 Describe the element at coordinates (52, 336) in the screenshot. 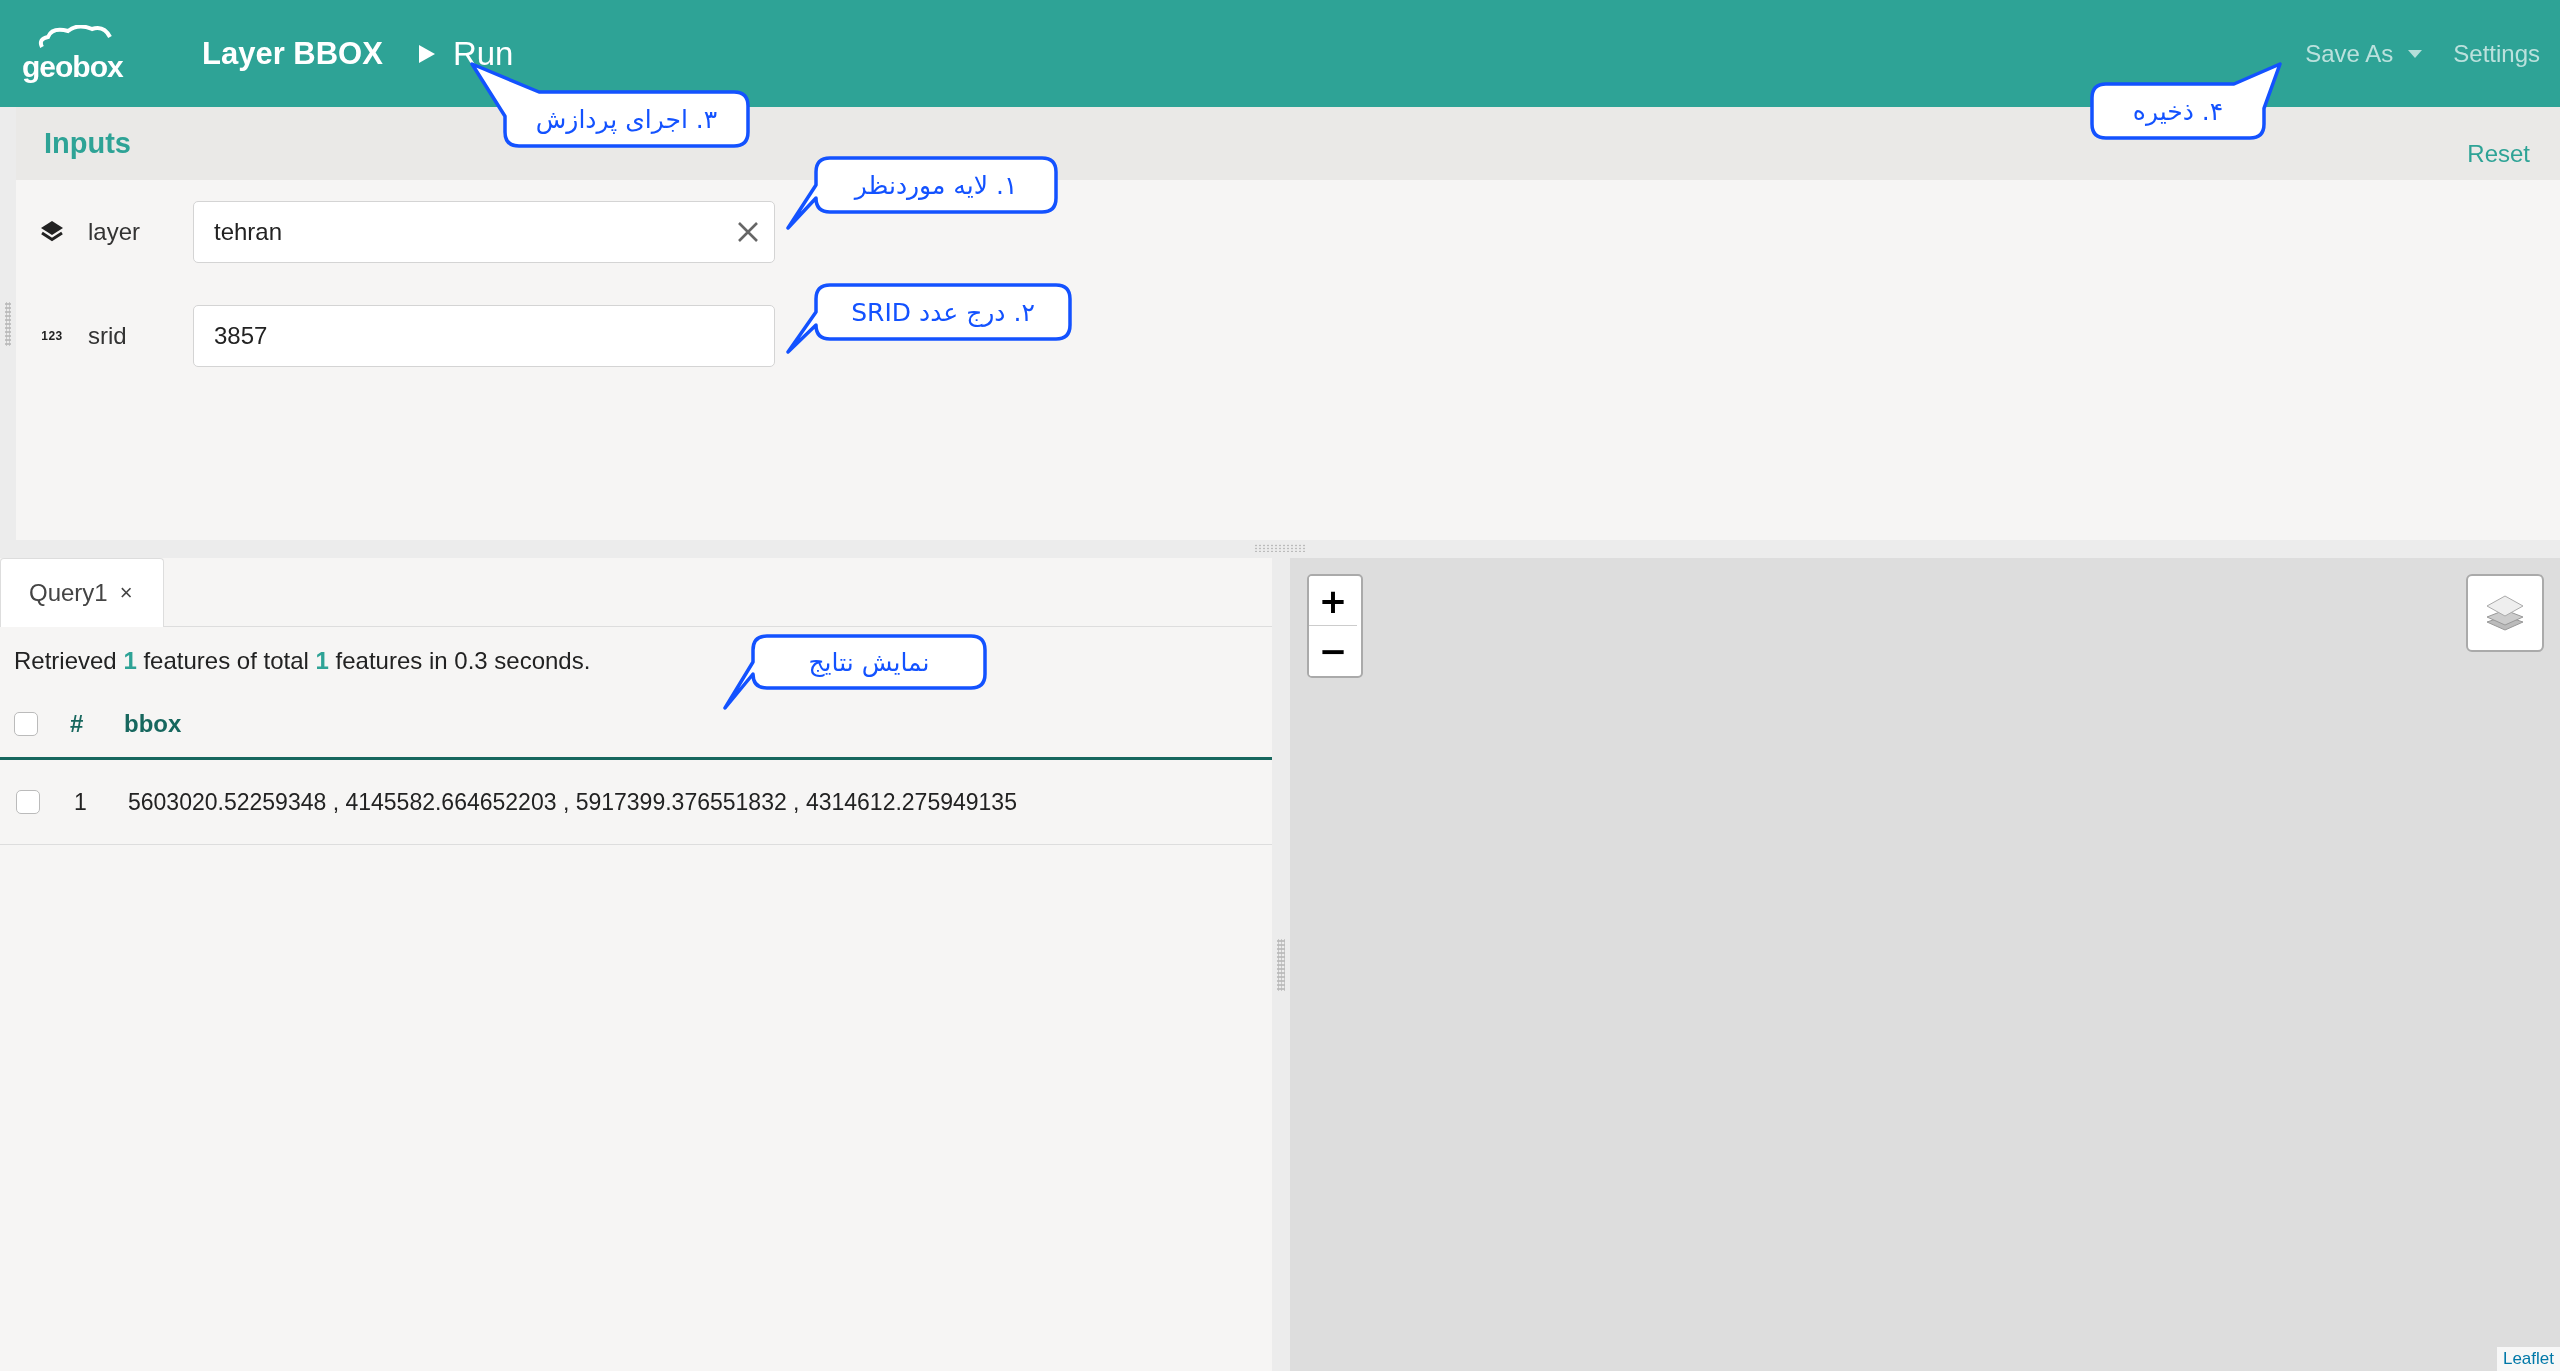

I see `number-icon: 123` at that location.